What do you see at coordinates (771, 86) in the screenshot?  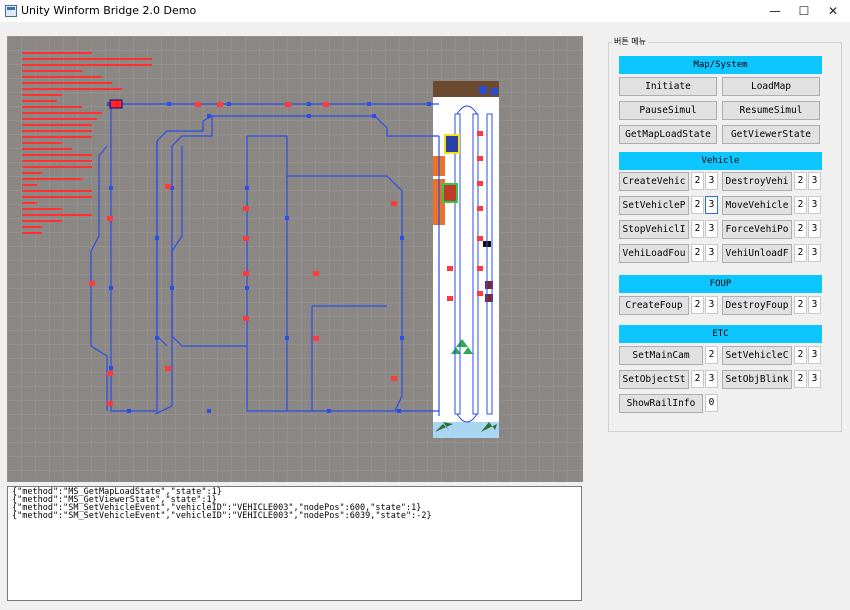 I see `loadmap-button: LoadMap` at bounding box center [771, 86].